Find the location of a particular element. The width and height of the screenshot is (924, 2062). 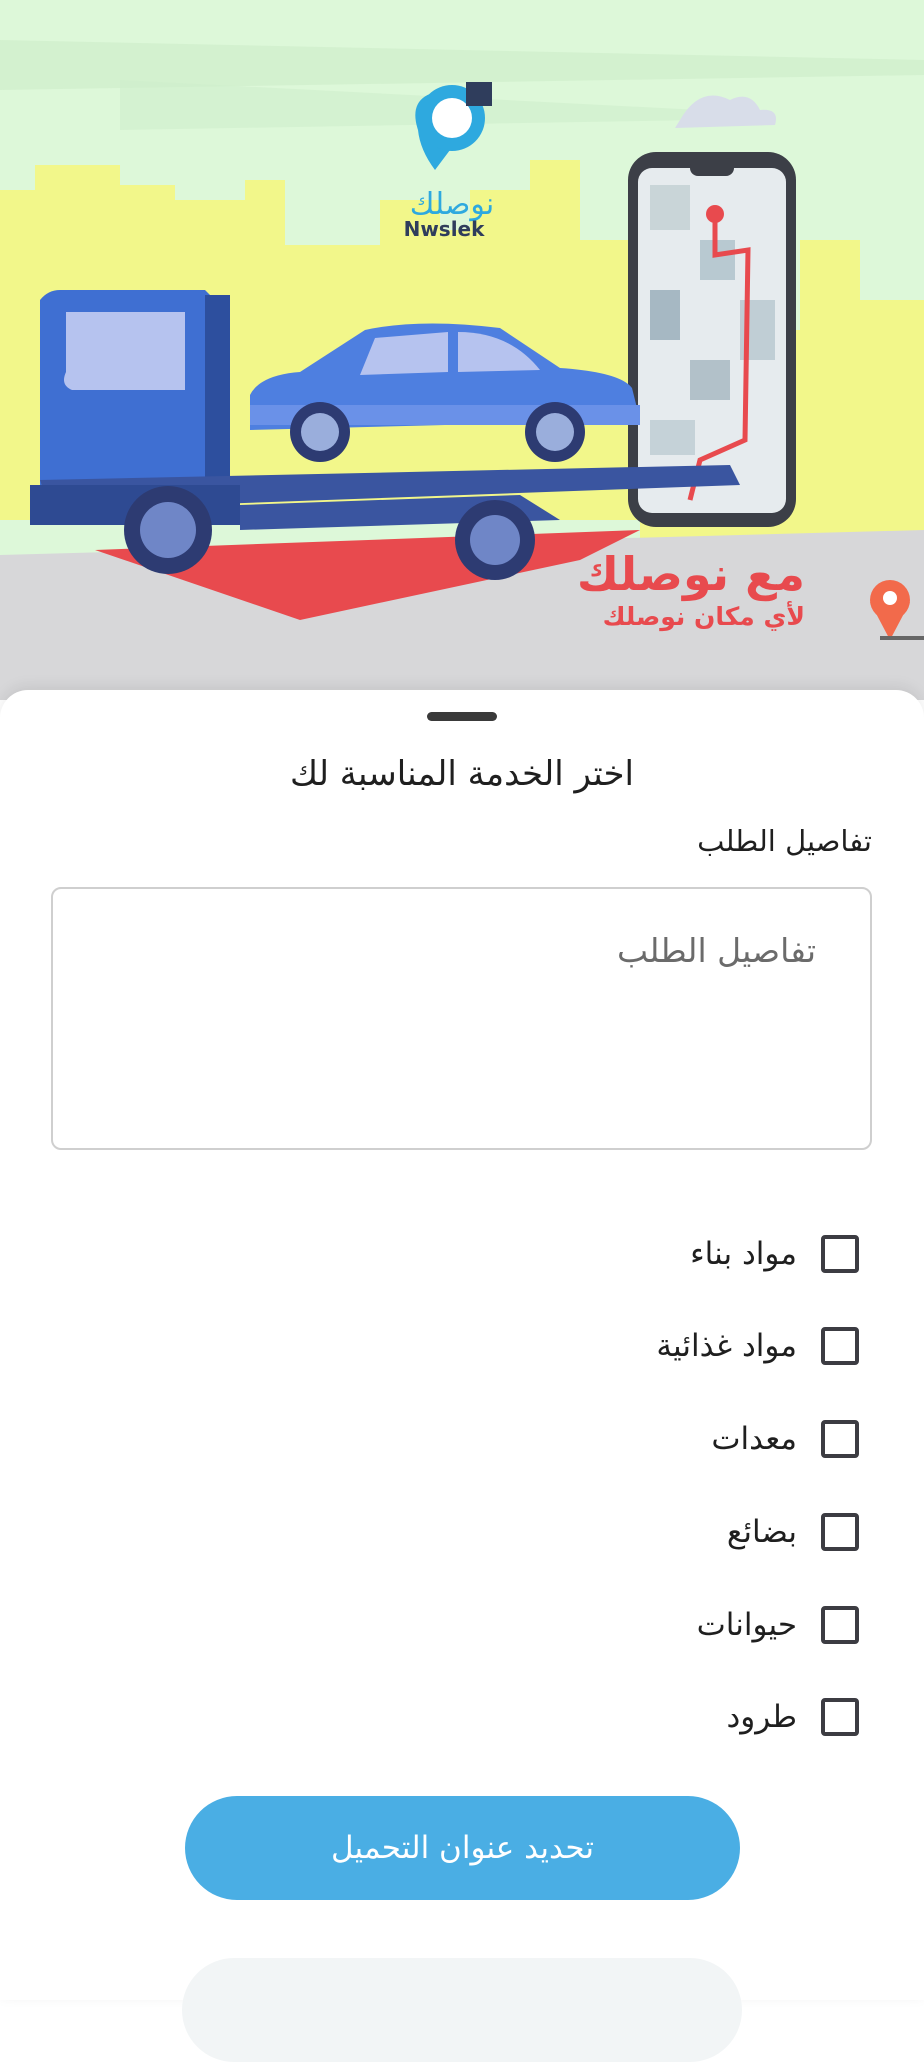

service-option-building-materials: مواد بناء is located at coordinates (774, 1254).